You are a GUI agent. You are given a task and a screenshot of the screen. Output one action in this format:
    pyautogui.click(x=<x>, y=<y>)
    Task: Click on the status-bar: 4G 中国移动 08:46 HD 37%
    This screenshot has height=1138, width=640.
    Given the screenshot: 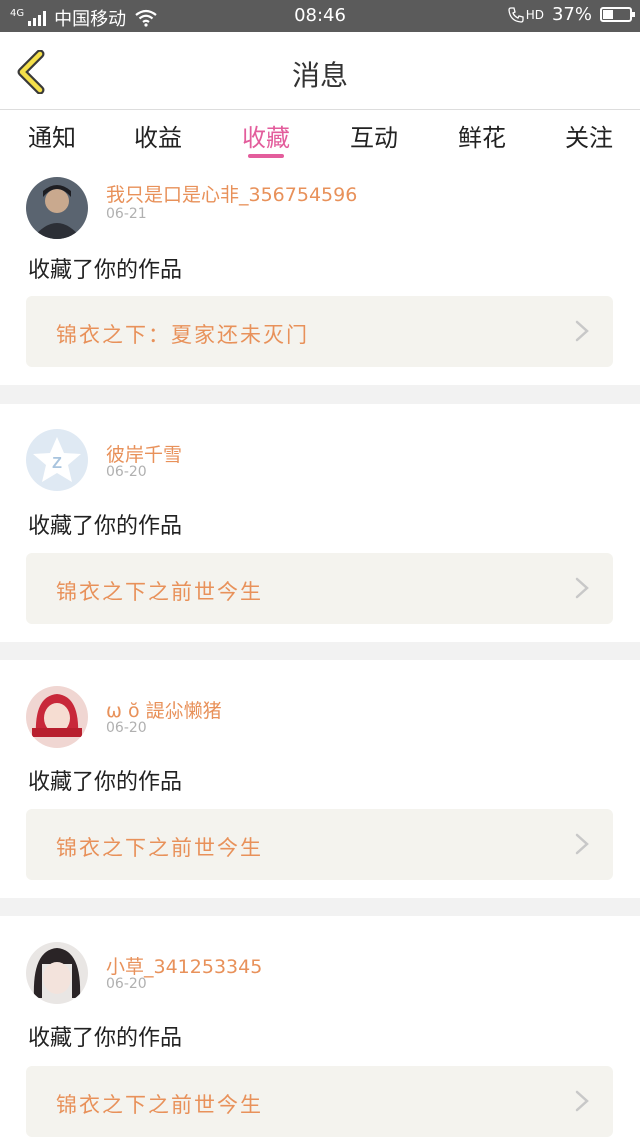 What is the action you would take?
    pyautogui.click(x=320, y=16)
    